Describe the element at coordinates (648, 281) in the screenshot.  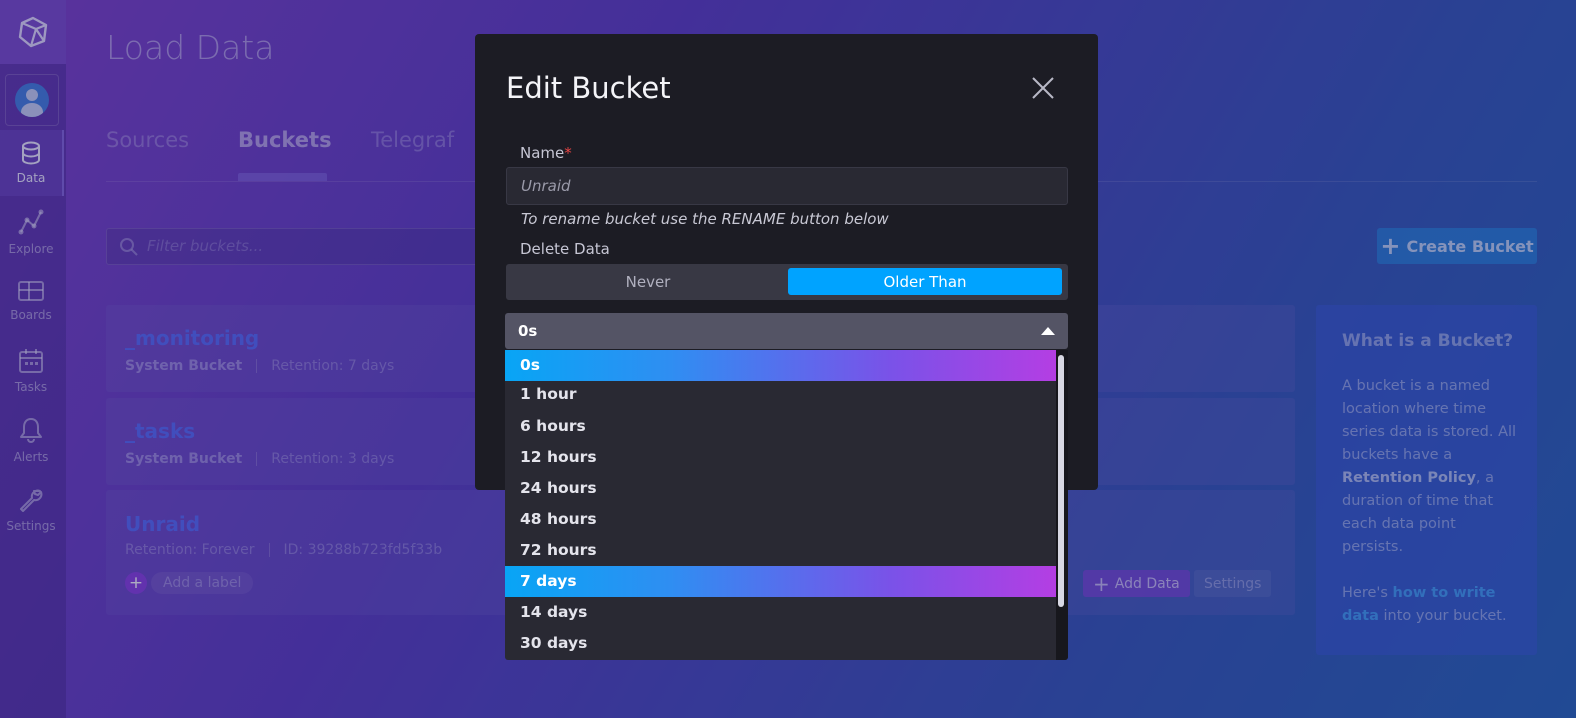
I see `toggle-never: Never` at that location.